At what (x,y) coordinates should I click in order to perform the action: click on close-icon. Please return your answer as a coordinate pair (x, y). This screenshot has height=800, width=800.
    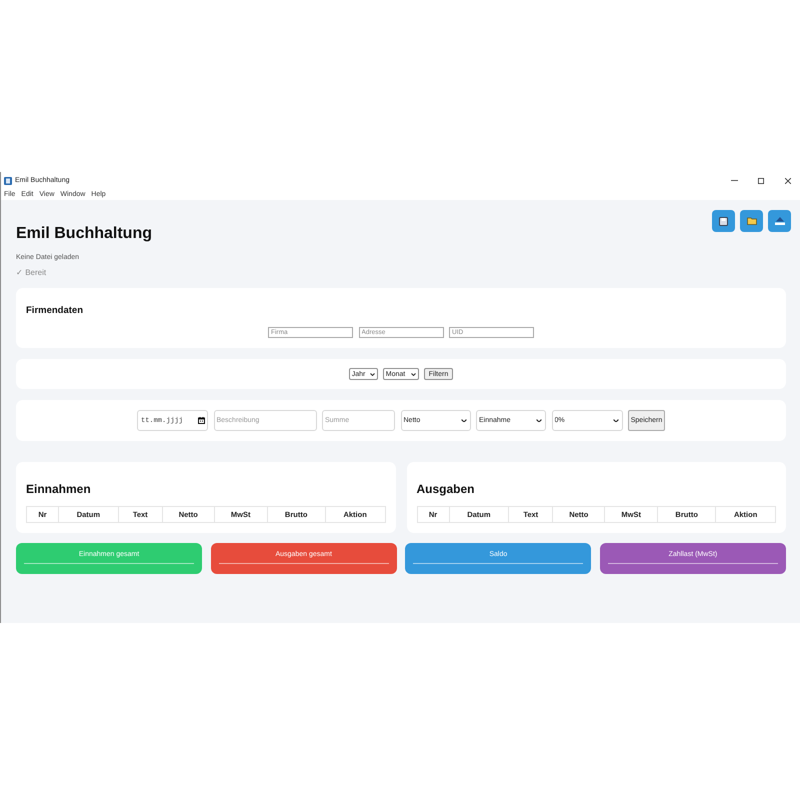
    Looking at the image, I should click on (788, 181).